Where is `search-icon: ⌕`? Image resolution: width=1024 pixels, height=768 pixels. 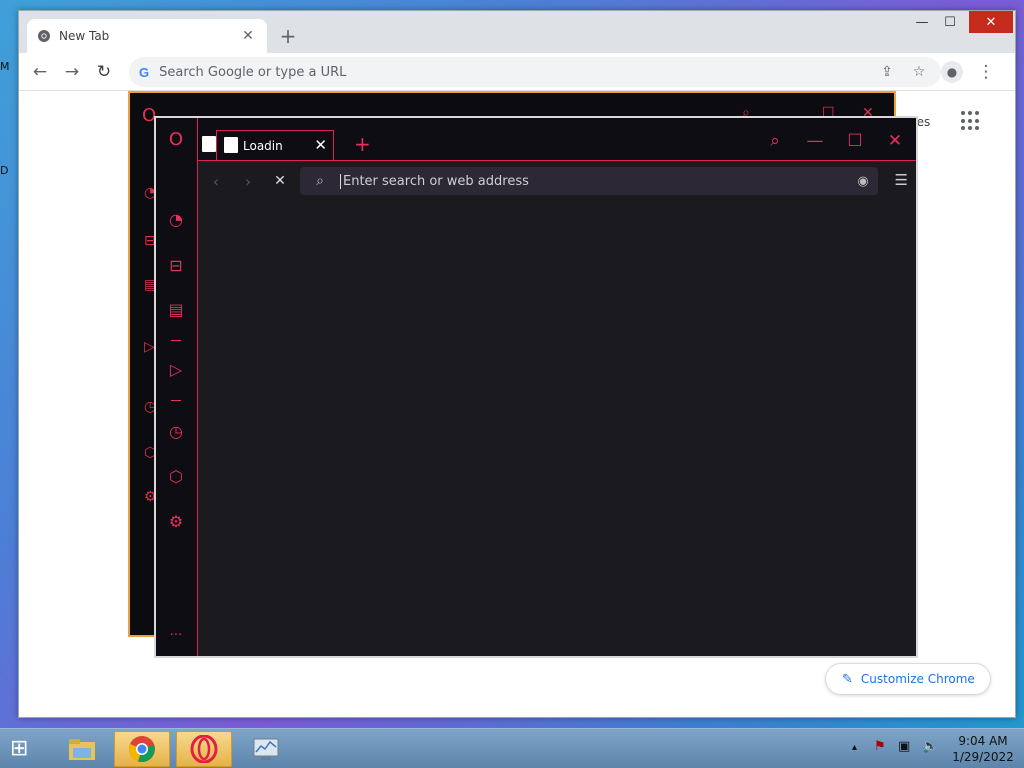
search-icon: ⌕ is located at coordinates (320, 181).